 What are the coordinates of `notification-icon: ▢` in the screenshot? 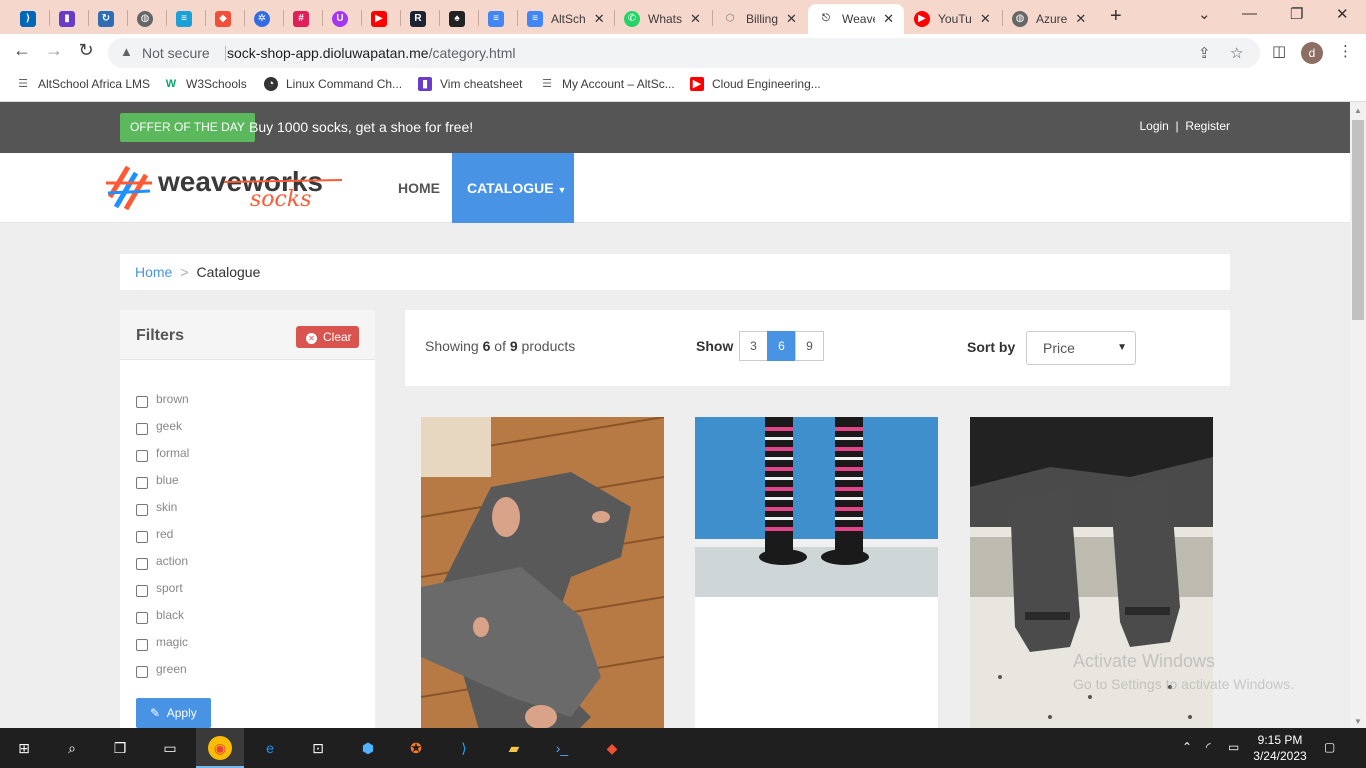 It's located at (1329, 747).